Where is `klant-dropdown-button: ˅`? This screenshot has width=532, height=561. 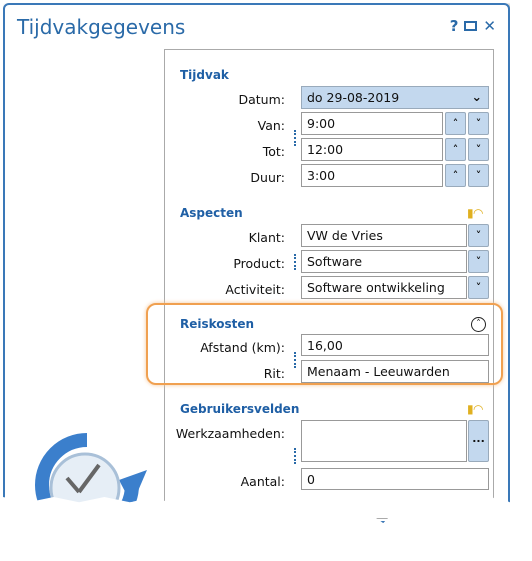 klant-dropdown-button: ˅ is located at coordinates (478, 235).